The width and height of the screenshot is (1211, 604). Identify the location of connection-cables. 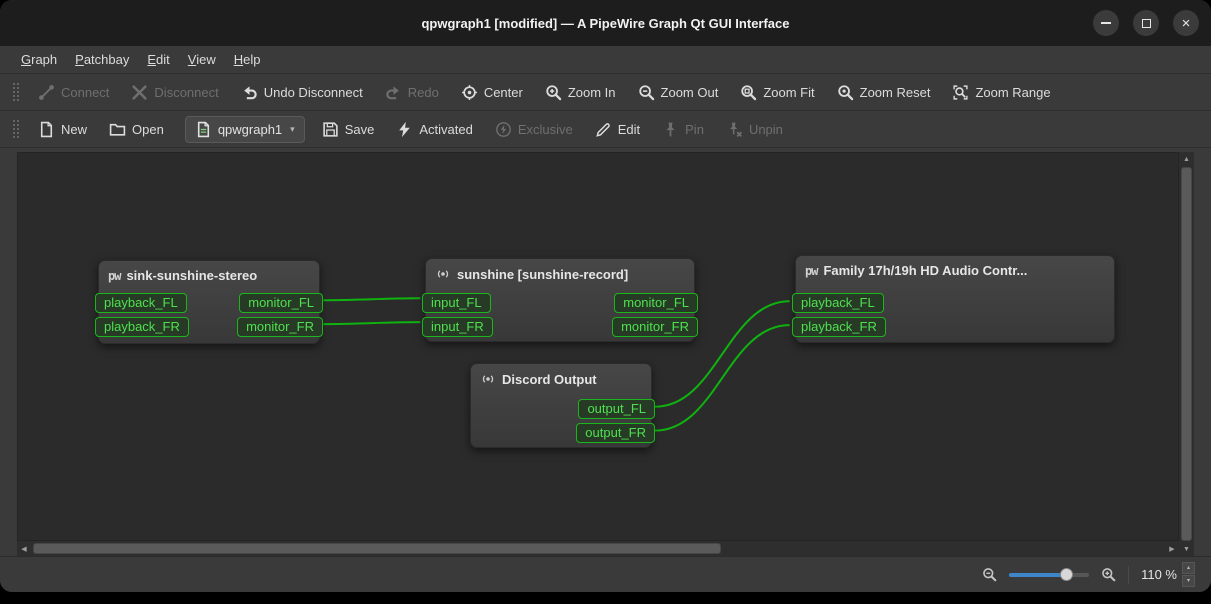
(556, 364).